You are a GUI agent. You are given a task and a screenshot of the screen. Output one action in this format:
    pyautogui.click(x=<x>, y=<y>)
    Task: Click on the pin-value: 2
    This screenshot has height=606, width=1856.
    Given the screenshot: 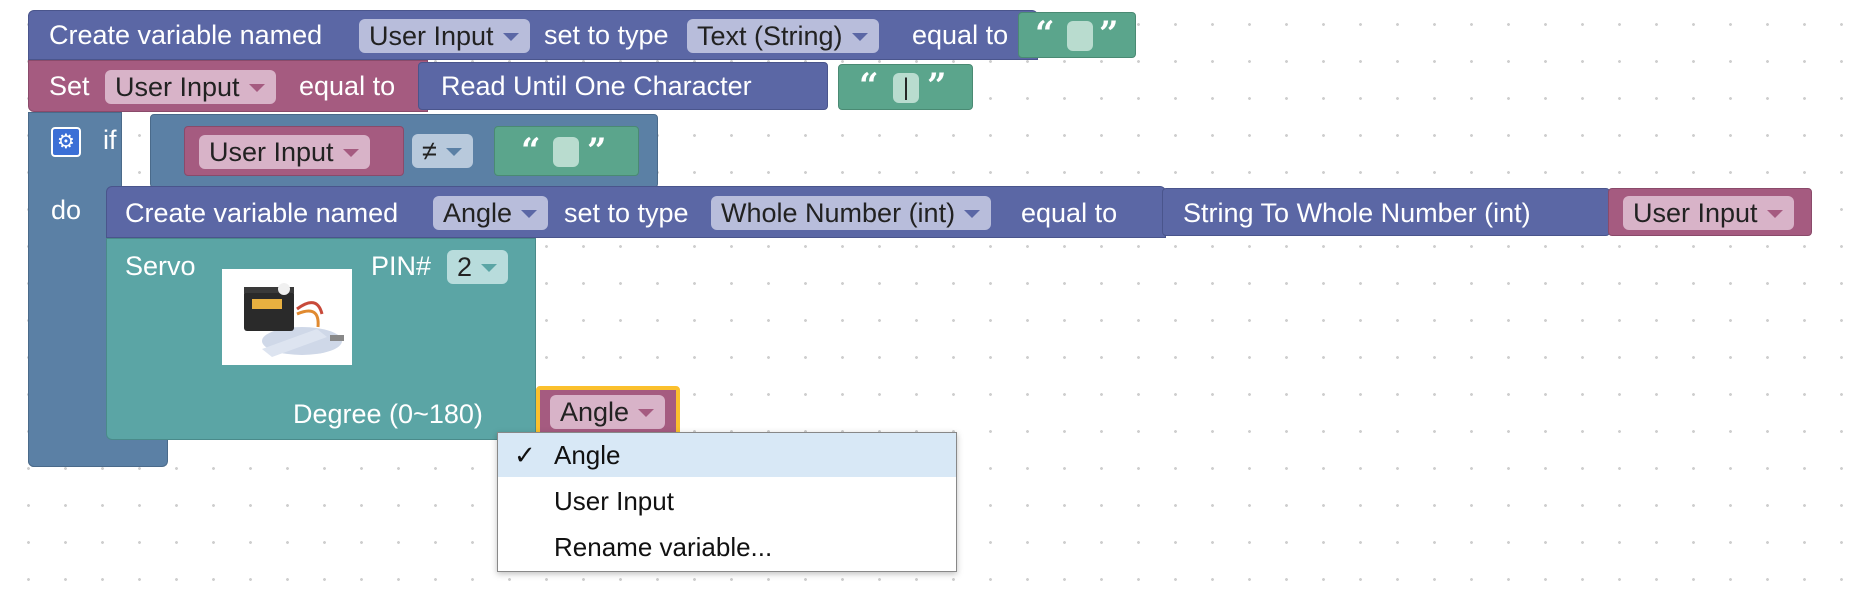 What is the action you would take?
    pyautogui.click(x=465, y=267)
    